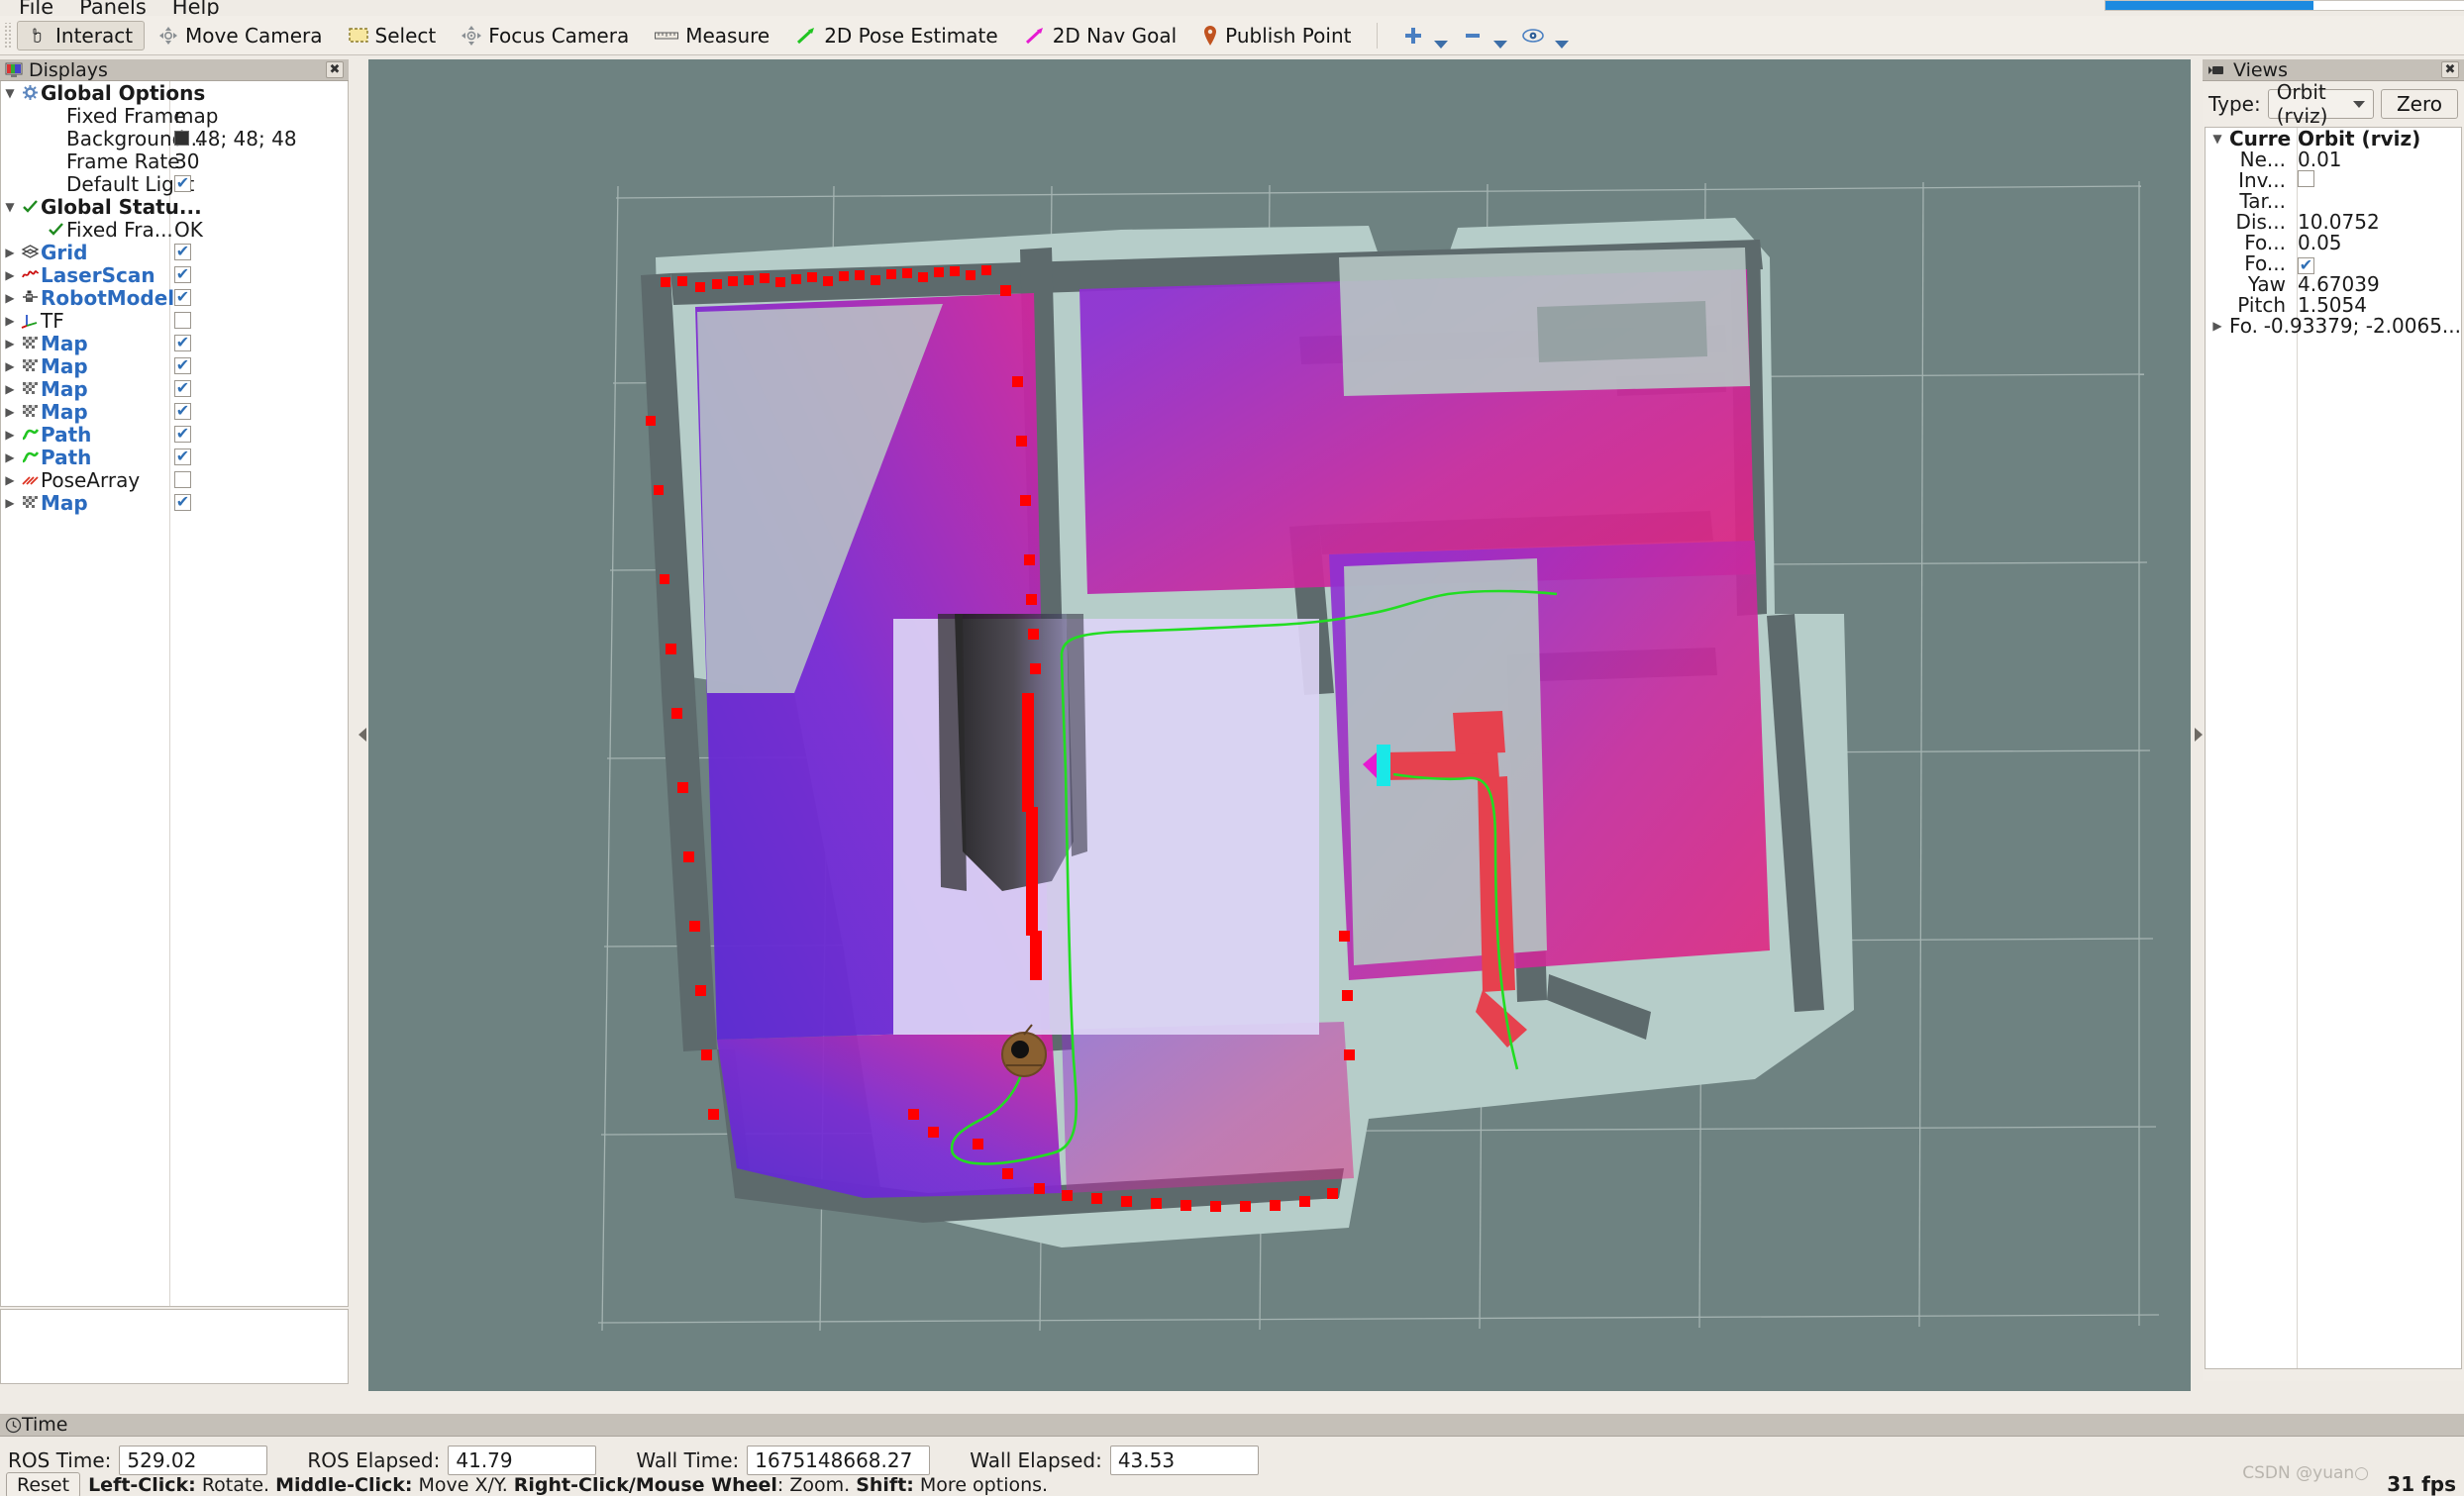 The height and width of the screenshot is (1496, 2464). I want to click on right-splitter-handle-icon, so click(2199, 735).